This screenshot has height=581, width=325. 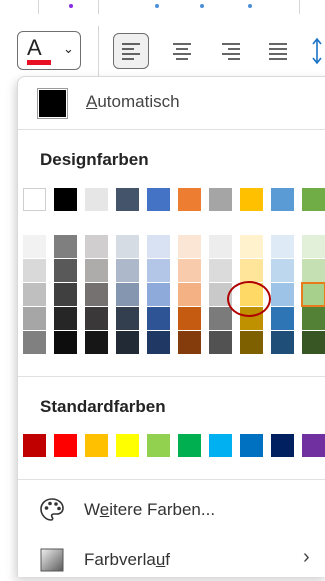 What do you see at coordinates (171, 559) in the screenshot?
I see `gradient-item: Farbverlauf ›` at bounding box center [171, 559].